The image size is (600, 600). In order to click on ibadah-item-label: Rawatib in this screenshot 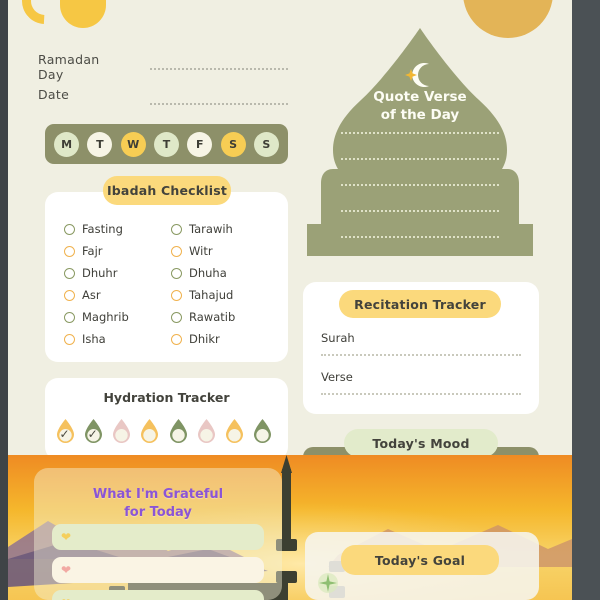, I will do `click(212, 317)`.